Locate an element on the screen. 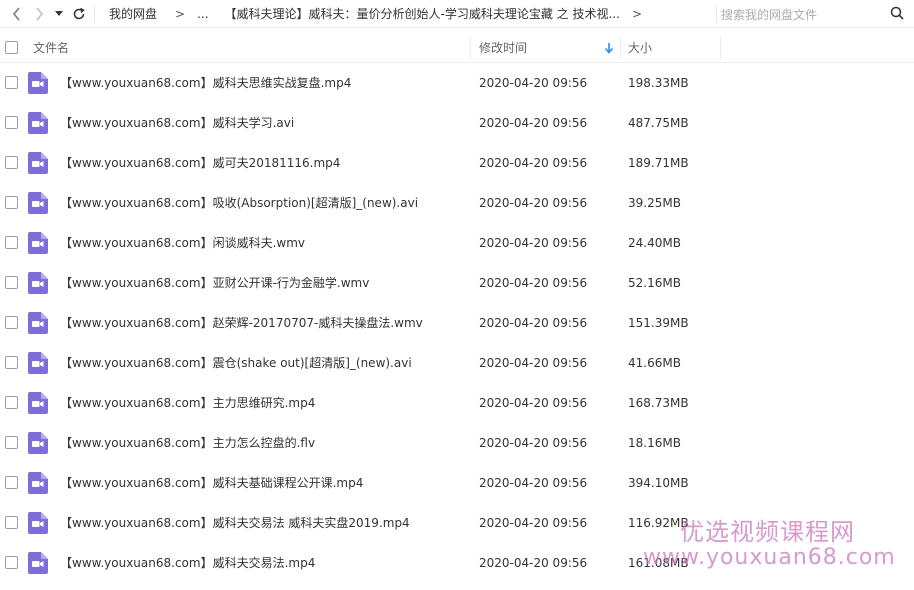 The height and width of the screenshot is (590, 914). file-name: 【www.youxuan68.com】威科夫学习.avi is located at coordinates (177, 123).